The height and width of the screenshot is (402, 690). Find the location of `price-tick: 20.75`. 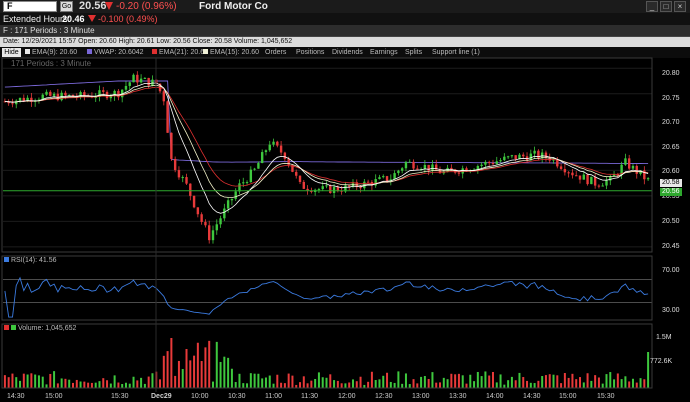

price-tick: 20.75 is located at coordinates (671, 98).